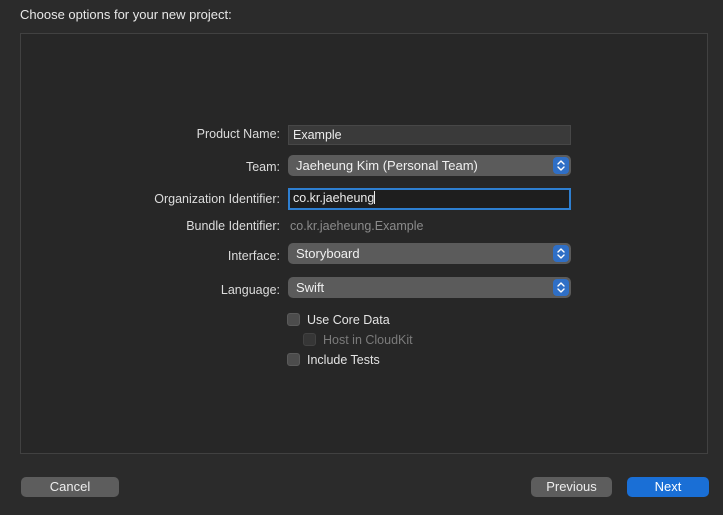 The image size is (723, 515). Describe the element at coordinates (343, 360) in the screenshot. I see `include-tests-label: Include Tests` at that location.